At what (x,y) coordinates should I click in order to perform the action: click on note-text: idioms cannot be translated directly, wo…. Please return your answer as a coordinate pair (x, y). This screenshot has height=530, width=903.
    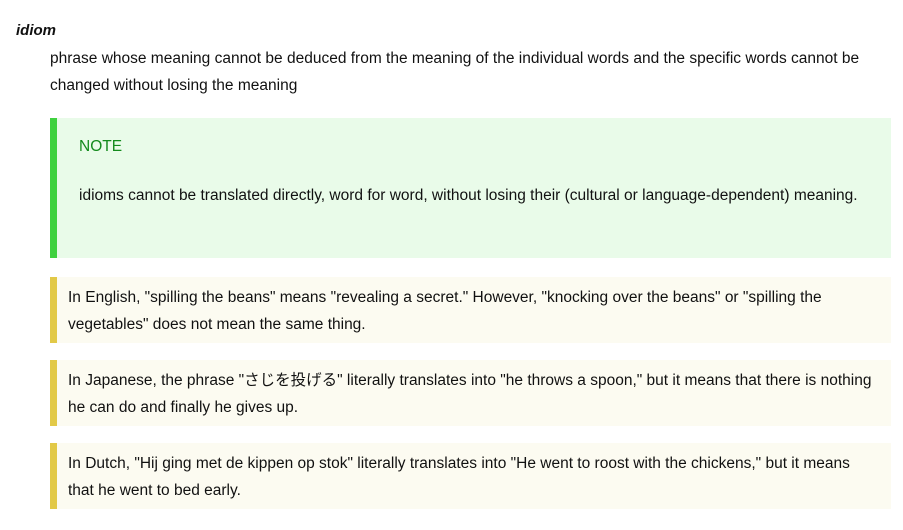
    Looking at the image, I should click on (468, 195).